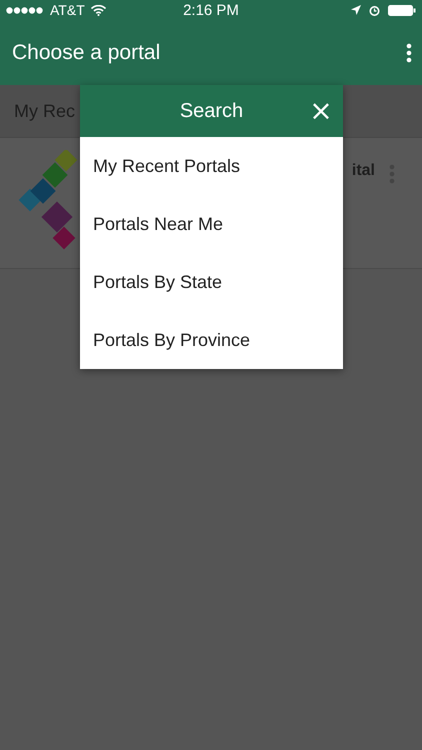 This screenshot has width=422, height=750. What do you see at coordinates (356, 10) in the screenshot?
I see `location-arrow-icon` at bounding box center [356, 10].